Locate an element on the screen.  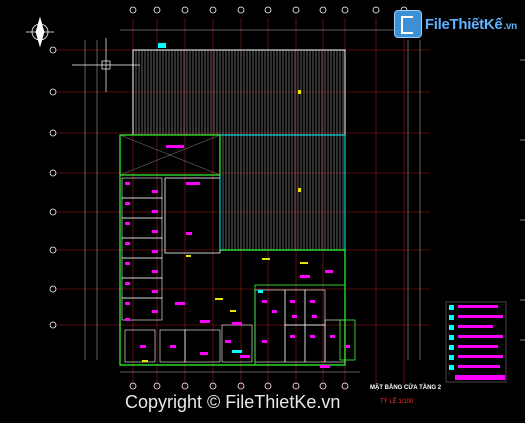
roof-area-lower is located at coordinates (282, 192).